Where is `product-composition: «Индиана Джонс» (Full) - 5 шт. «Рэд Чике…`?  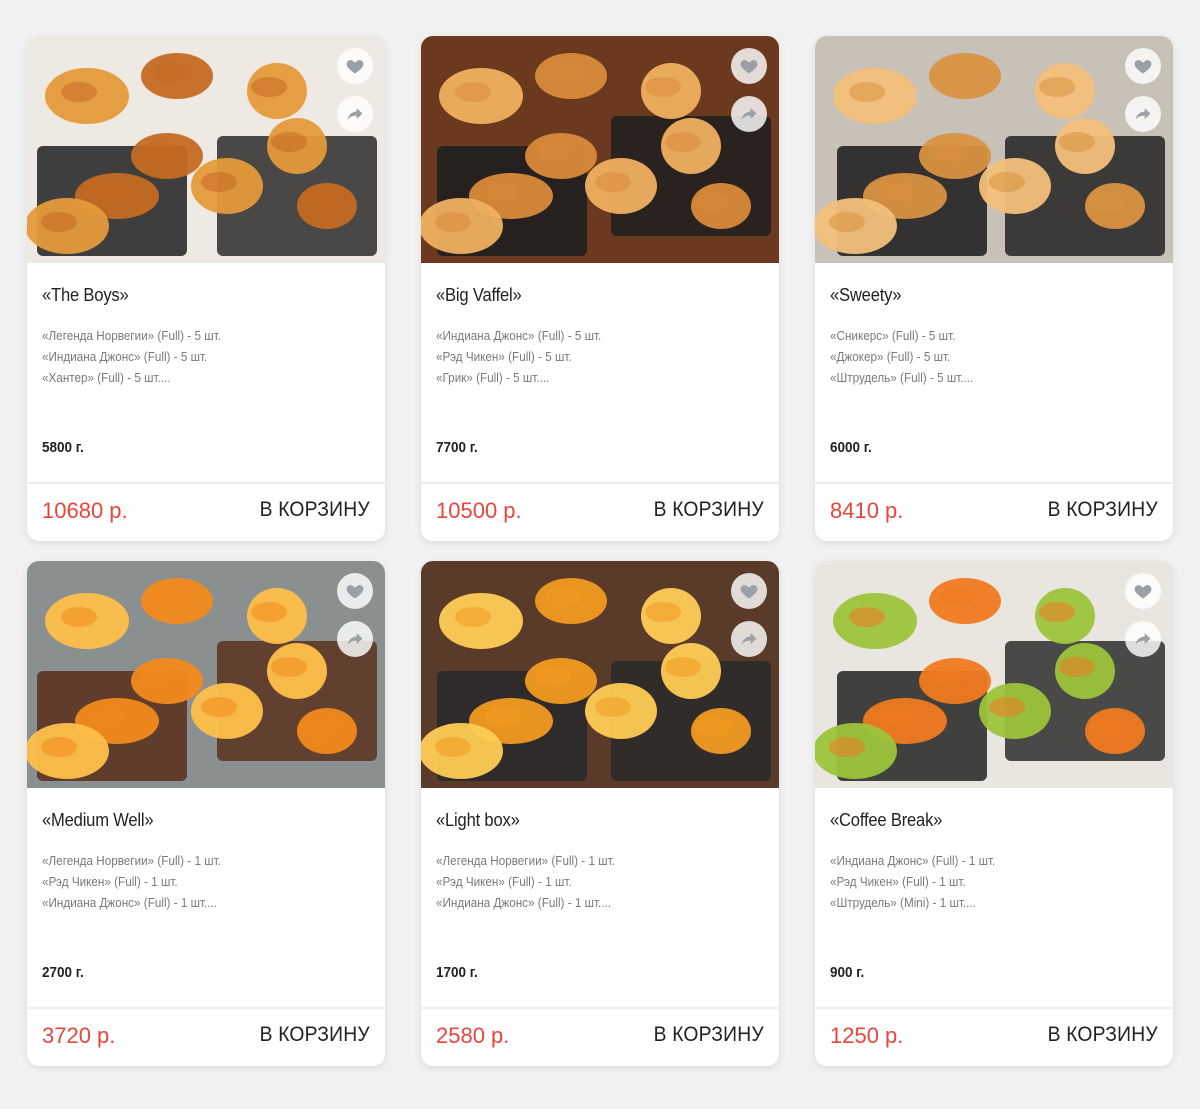 product-composition: «Индиана Джонс» (Full) - 5 шт. «Рэд Чике… is located at coordinates (518, 356).